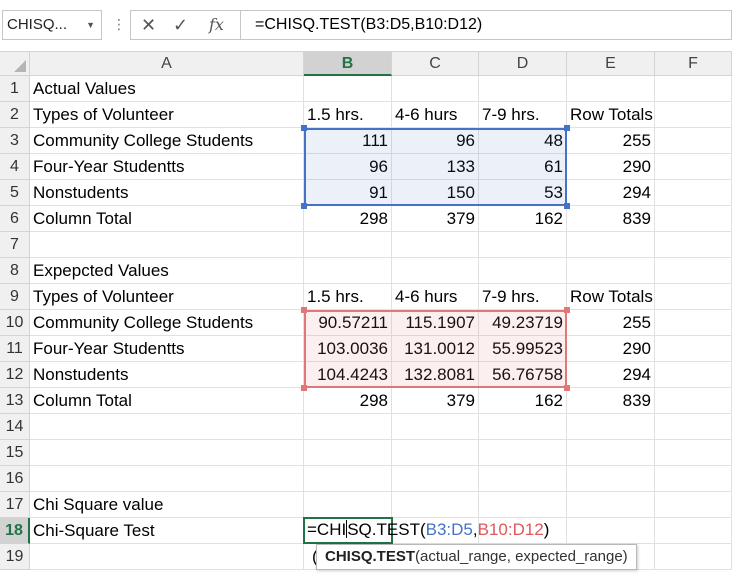 Image resolution: width=732 pixels, height=579 pixels. What do you see at coordinates (611, 427) in the screenshot?
I see `cell-e14` at bounding box center [611, 427].